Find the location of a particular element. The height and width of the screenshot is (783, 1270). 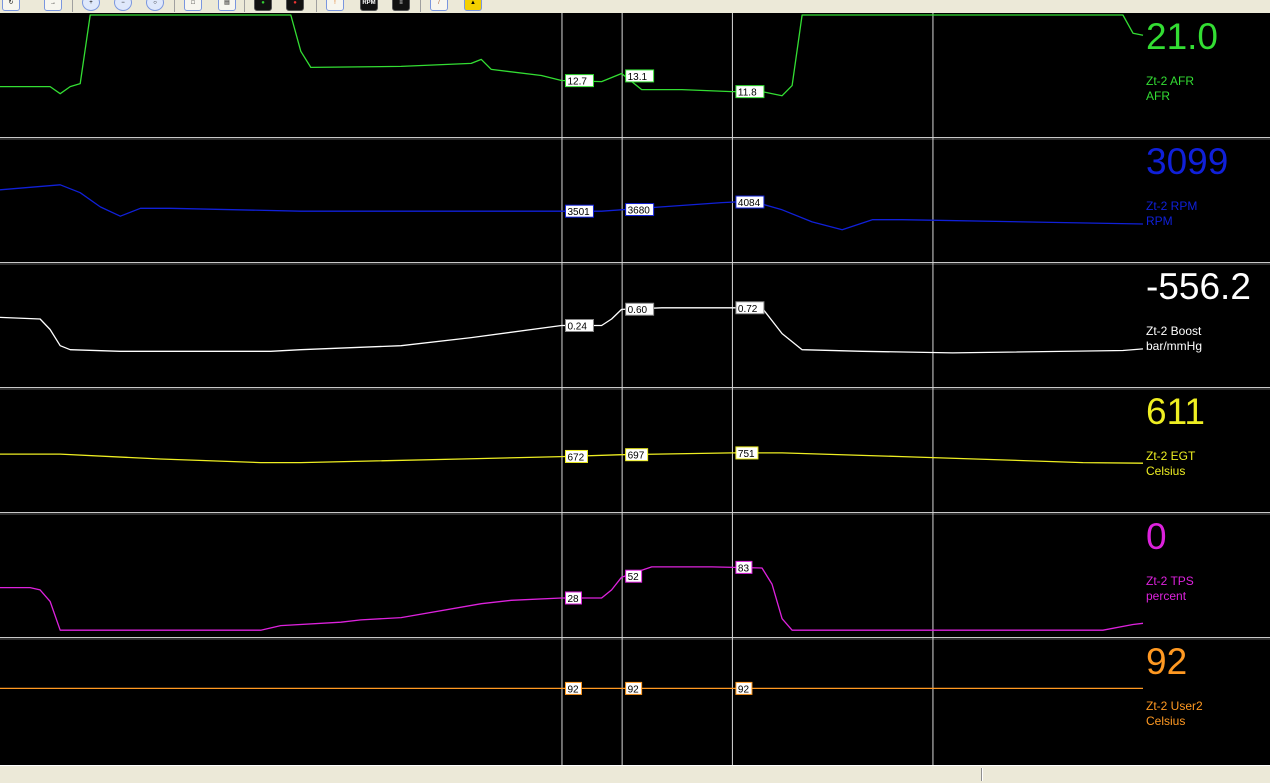

egt-readout: 611 Zt-2 EGT Celsius is located at coordinates (1208, 435).